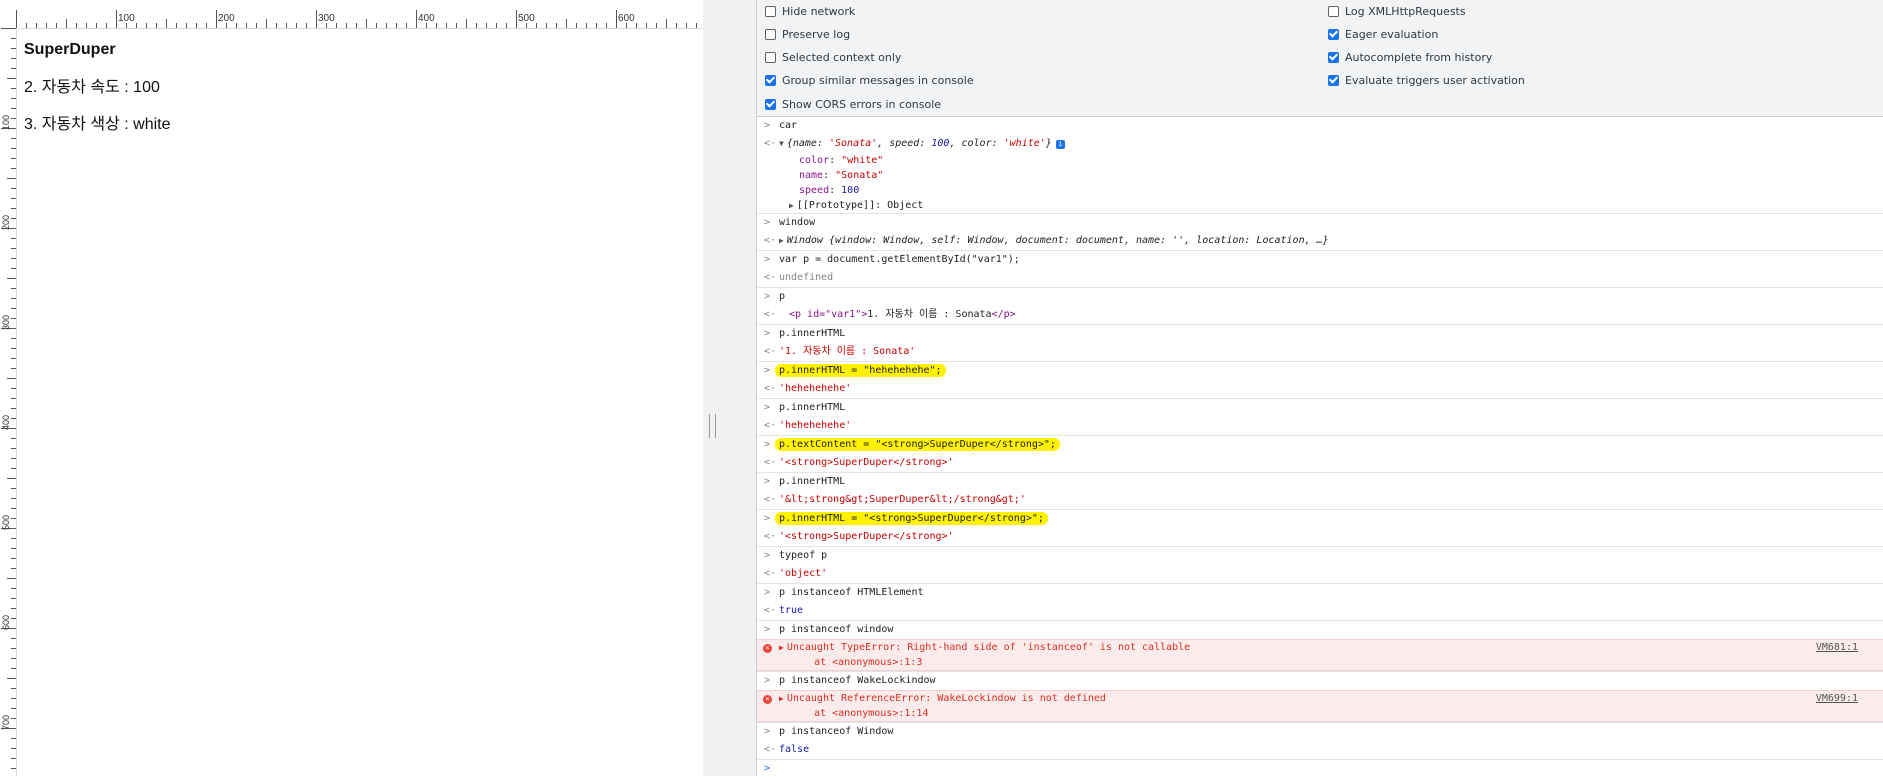 The height and width of the screenshot is (778, 1883). I want to click on input-text: p instanceof window, so click(836, 629).